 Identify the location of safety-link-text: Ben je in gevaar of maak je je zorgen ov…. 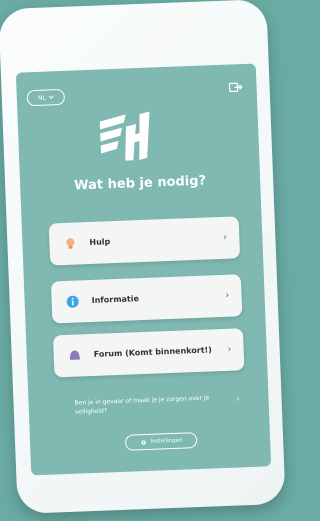
(144, 404).